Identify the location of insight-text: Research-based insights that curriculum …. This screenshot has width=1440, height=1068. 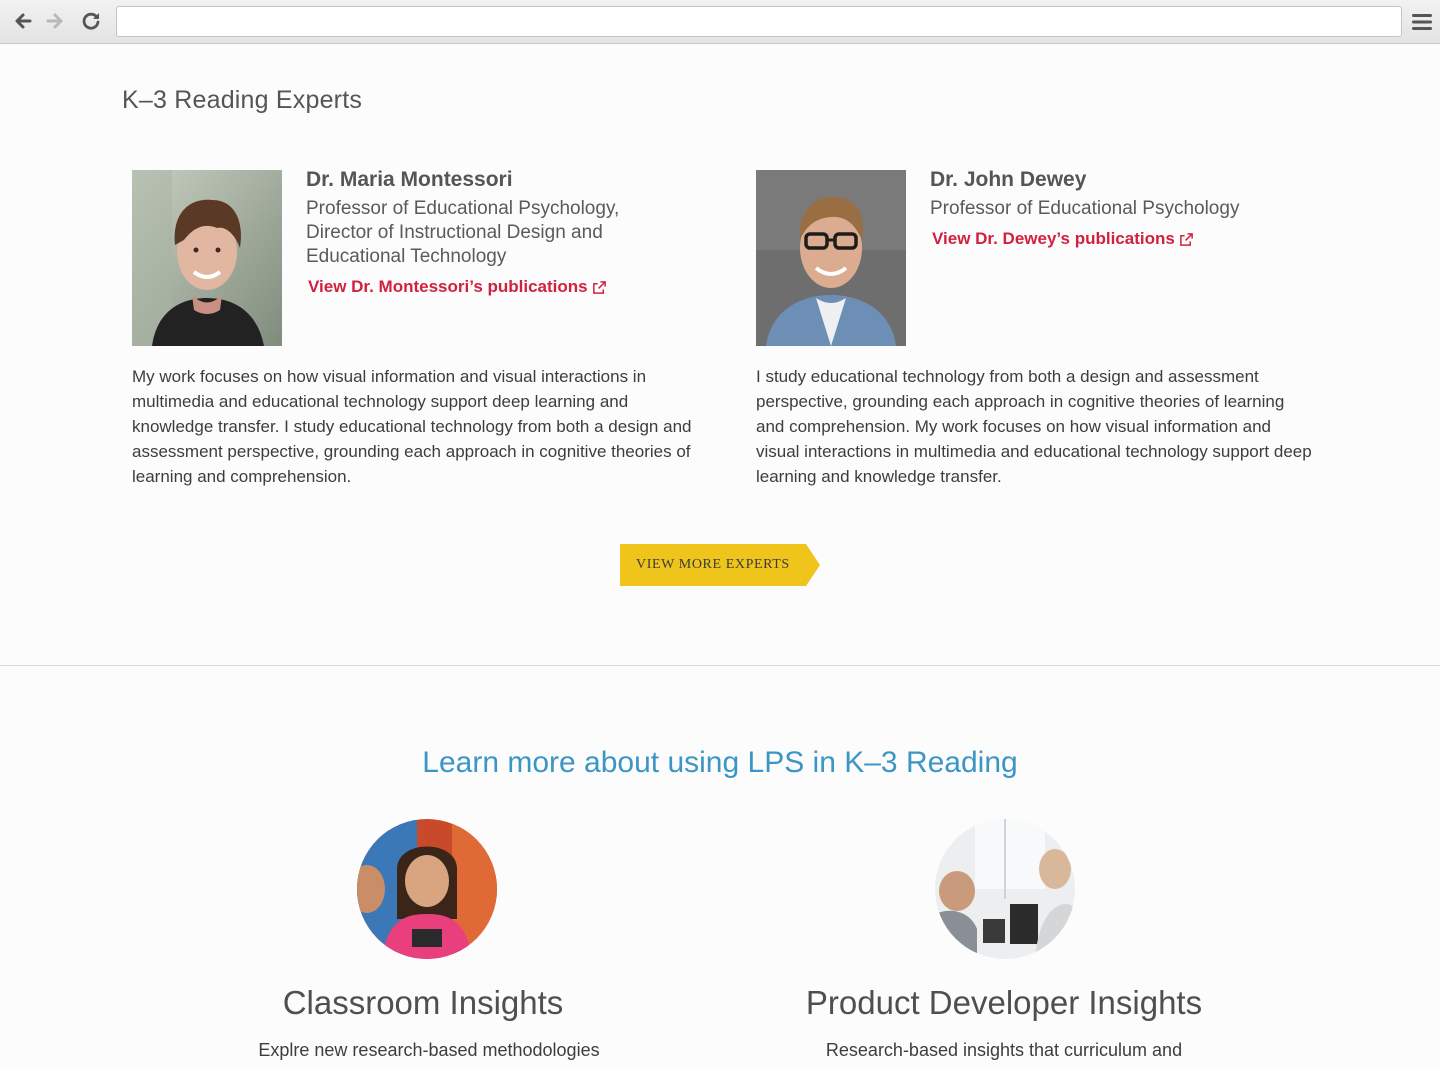
(1004, 1050).